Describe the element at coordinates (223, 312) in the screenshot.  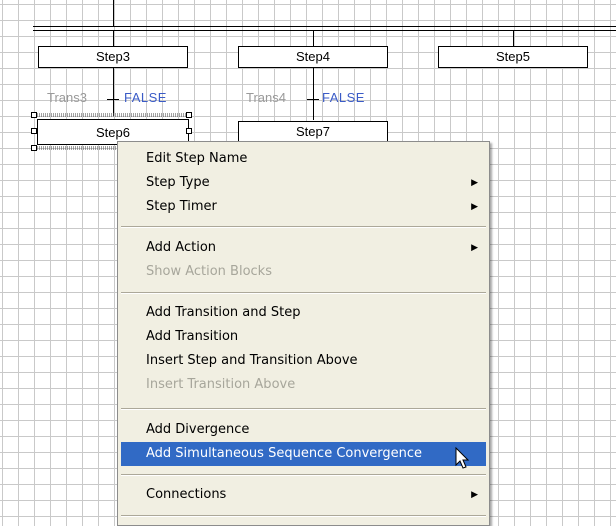
I see `menu-item-label: Add Transition and Step` at that location.